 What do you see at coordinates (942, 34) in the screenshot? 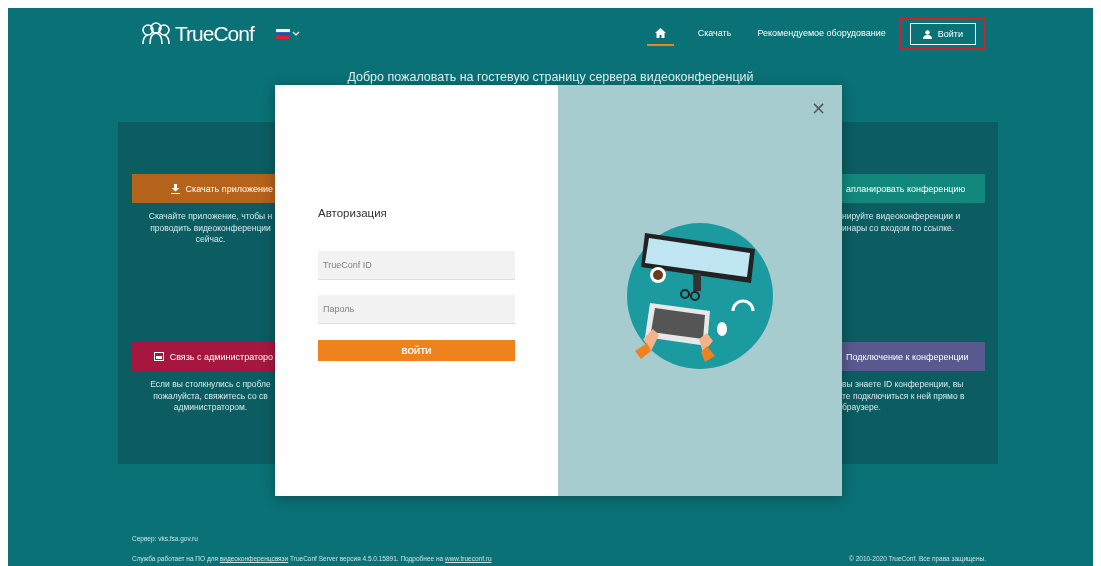
I see `login-button: Войти` at bounding box center [942, 34].